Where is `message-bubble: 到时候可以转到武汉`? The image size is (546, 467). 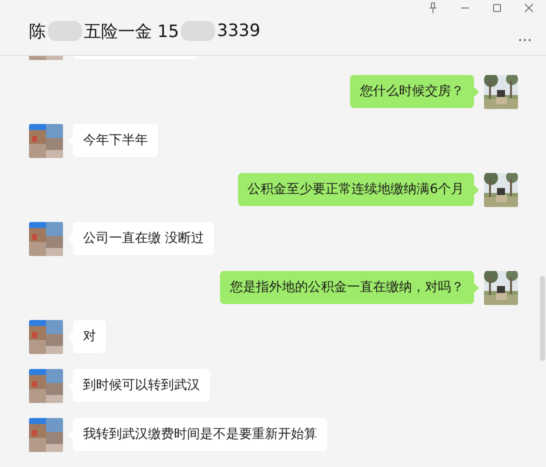
message-bubble: 到时候可以转到武汉 is located at coordinates (141, 385).